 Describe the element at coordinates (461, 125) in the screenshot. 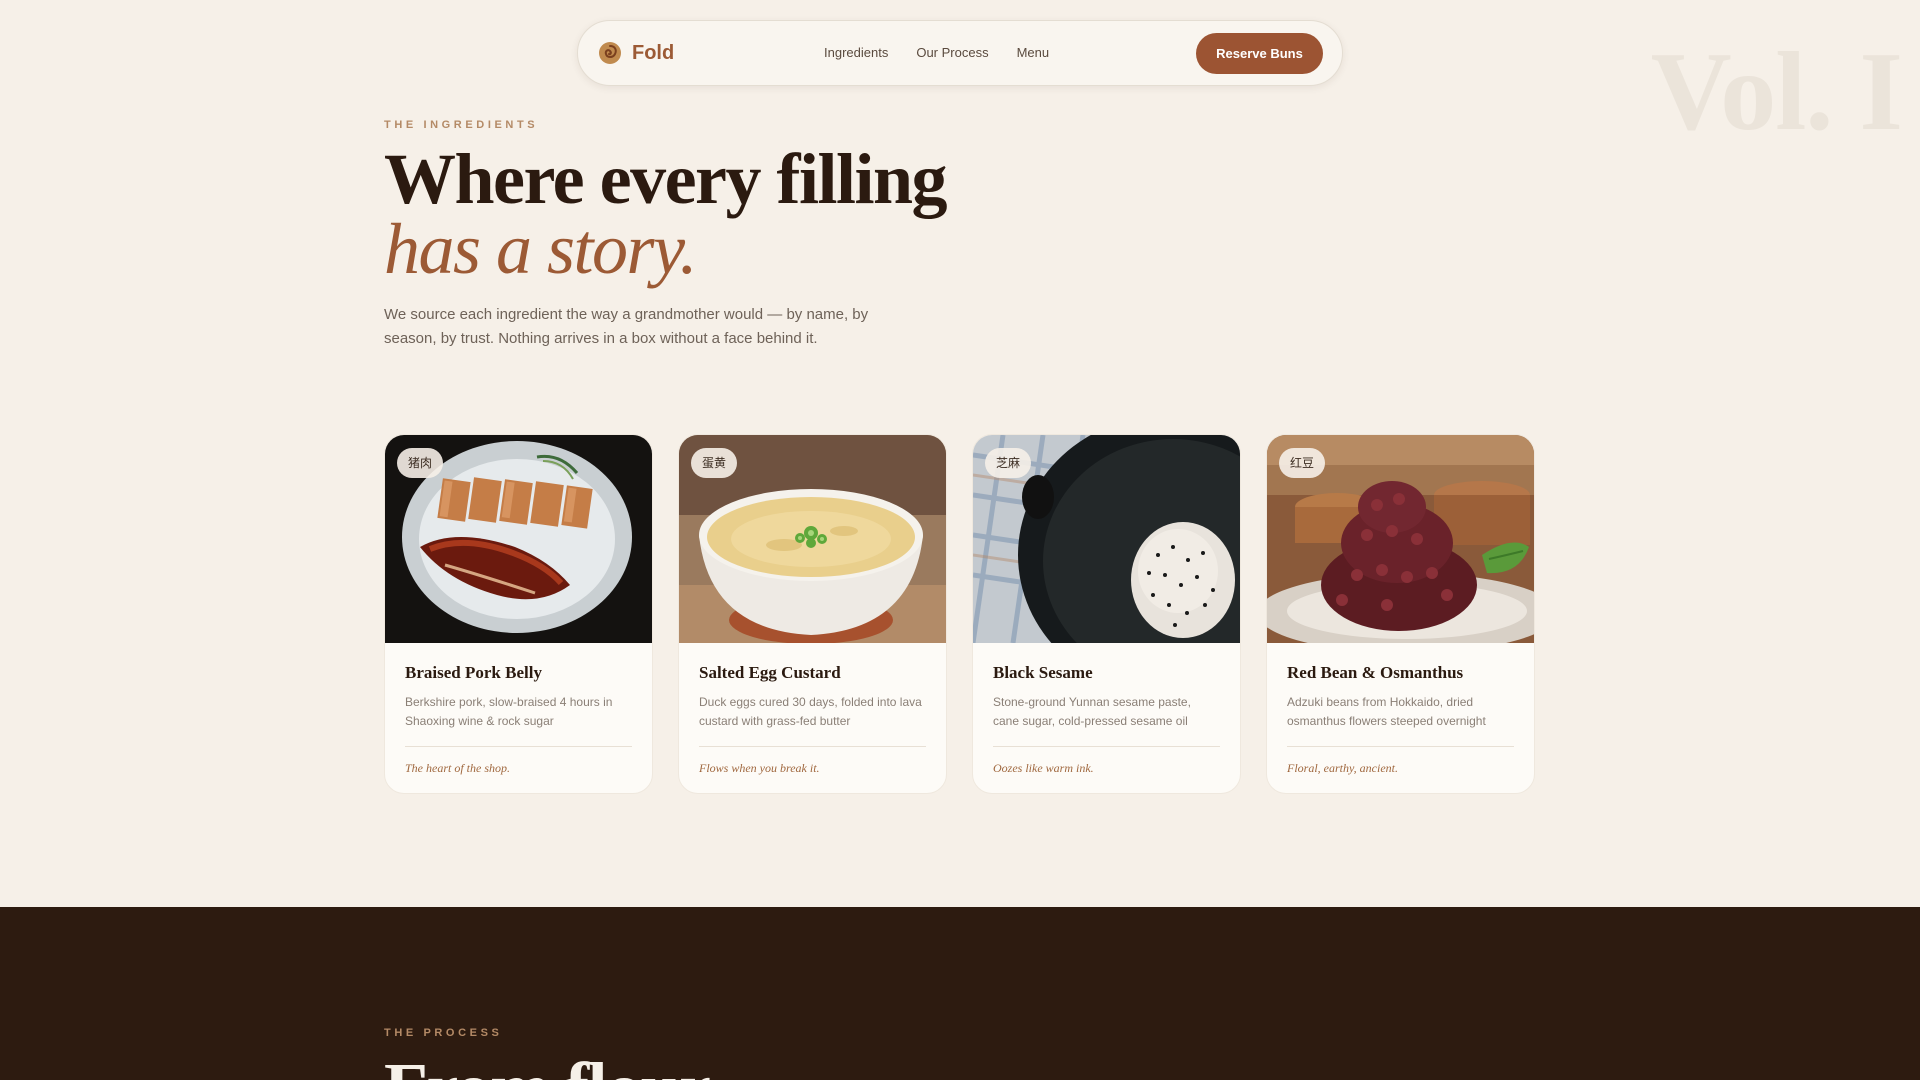

I see `ingredients-eyebrow: THE INGREDIENTS` at that location.